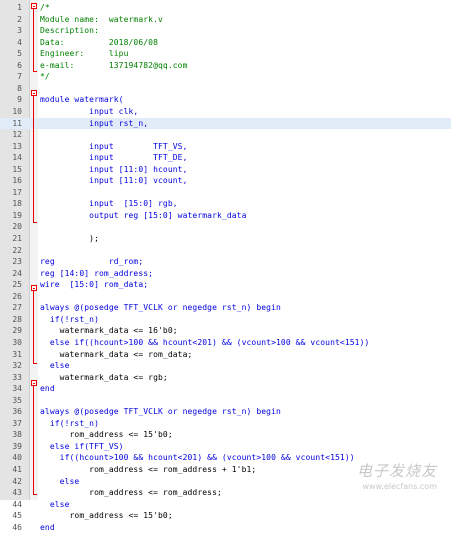 Image resolution: width=451 pixels, height=533 pixels. I want to click on line-number: 13, so click(17, 146).